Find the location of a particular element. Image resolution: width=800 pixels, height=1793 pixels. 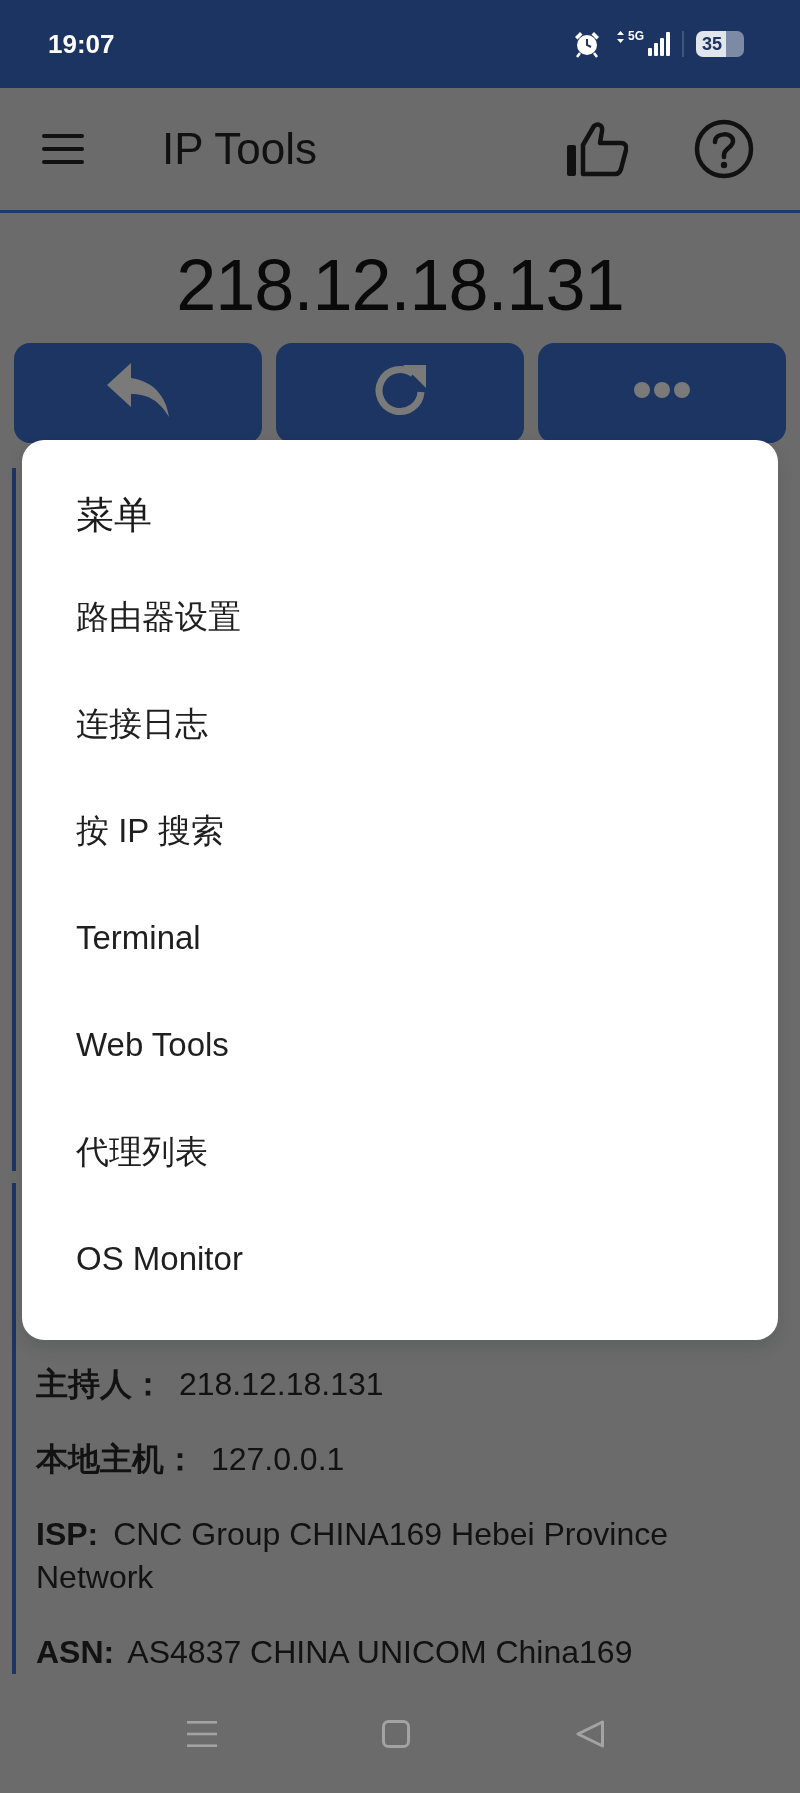

menu-item: 连接日志 is located at coordinates (400, 723).